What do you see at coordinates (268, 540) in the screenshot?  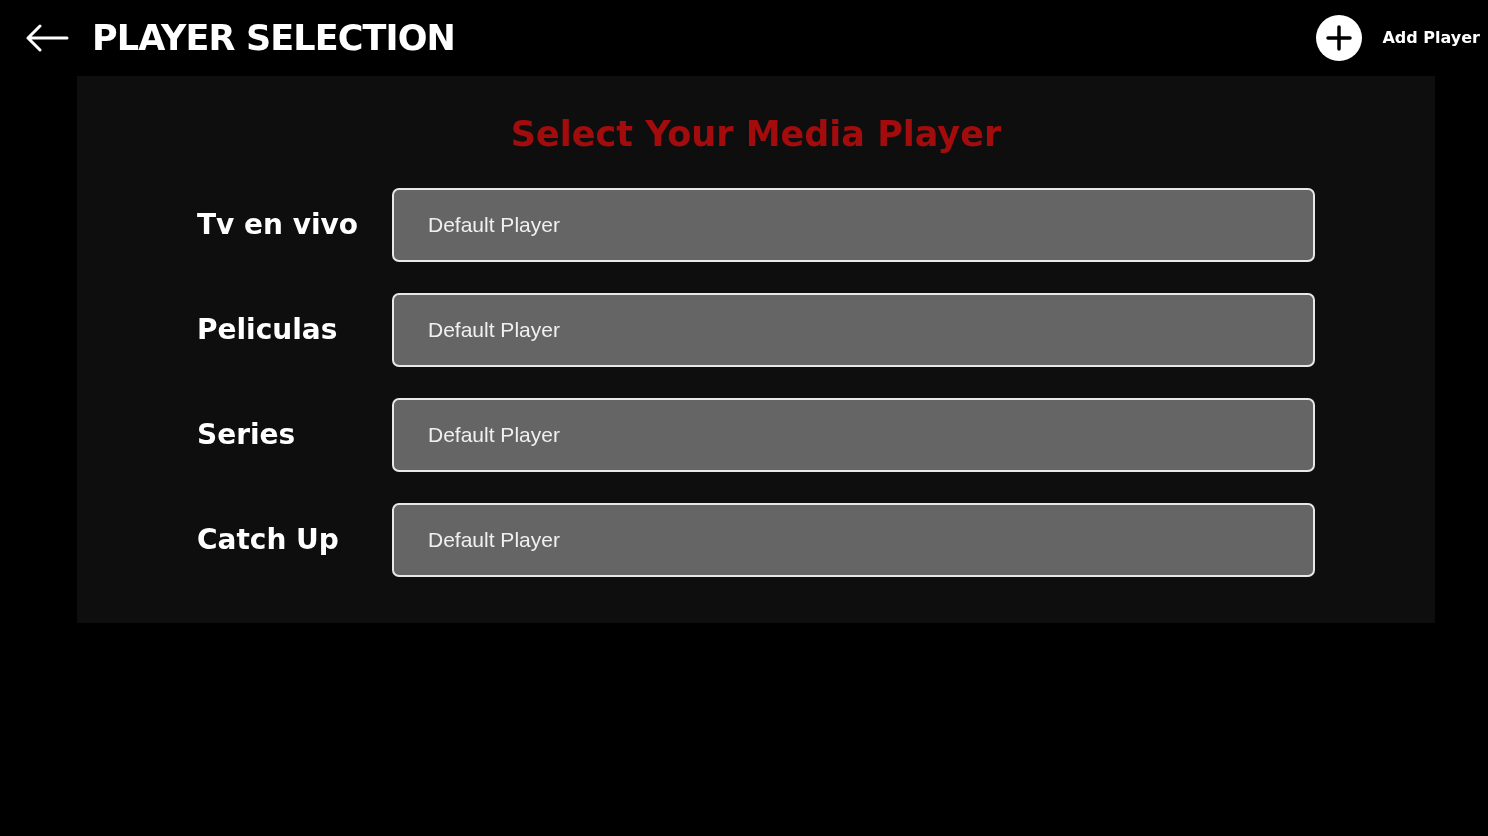 I see `category-label: Catch Up` at bounding box center [268, 540].